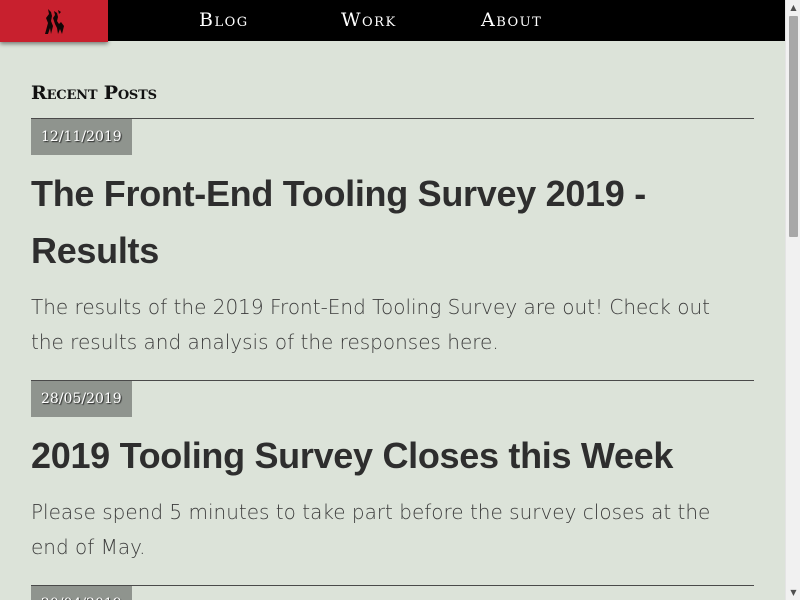  I want to click on drawing-figures-logo-icon, so click(54, 21).